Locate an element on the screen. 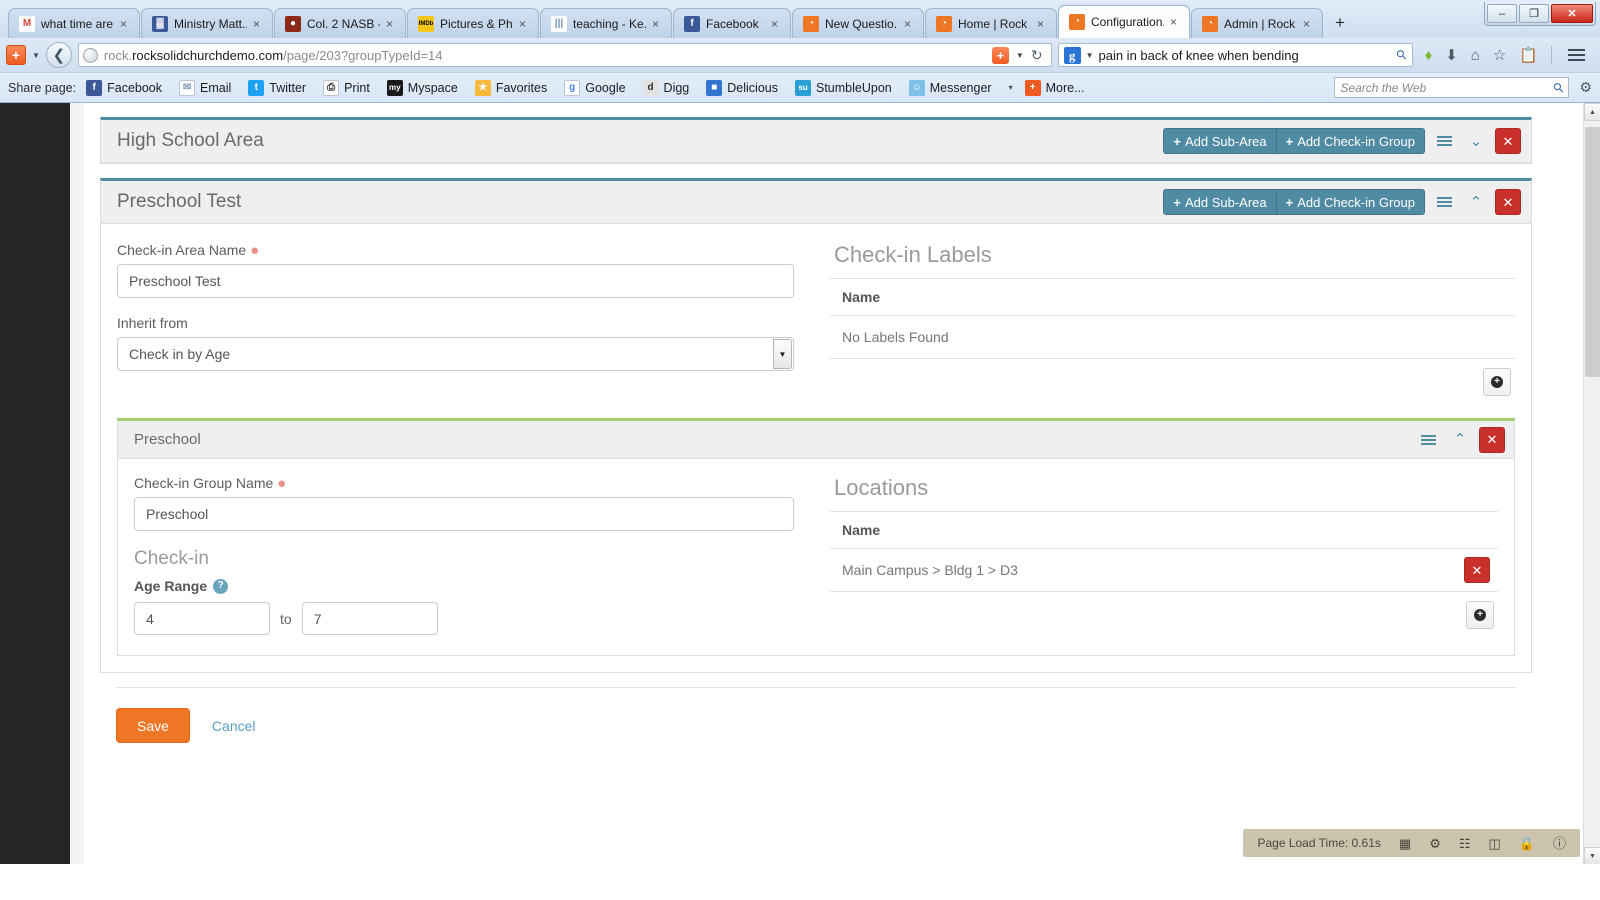 Image resolution: width=1600 pixels, height=900 pixels. google-search-provider-icon: g is located at coordinates (1072, 55).